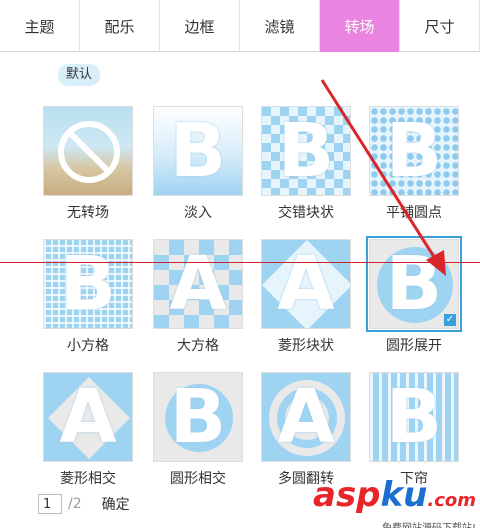 The width and height of the screenshot is (480, 528). What do you see at coordinates (360, 26) in the screenshot?
I see `tab-transition: 转场` at bounding box center [360, 26].